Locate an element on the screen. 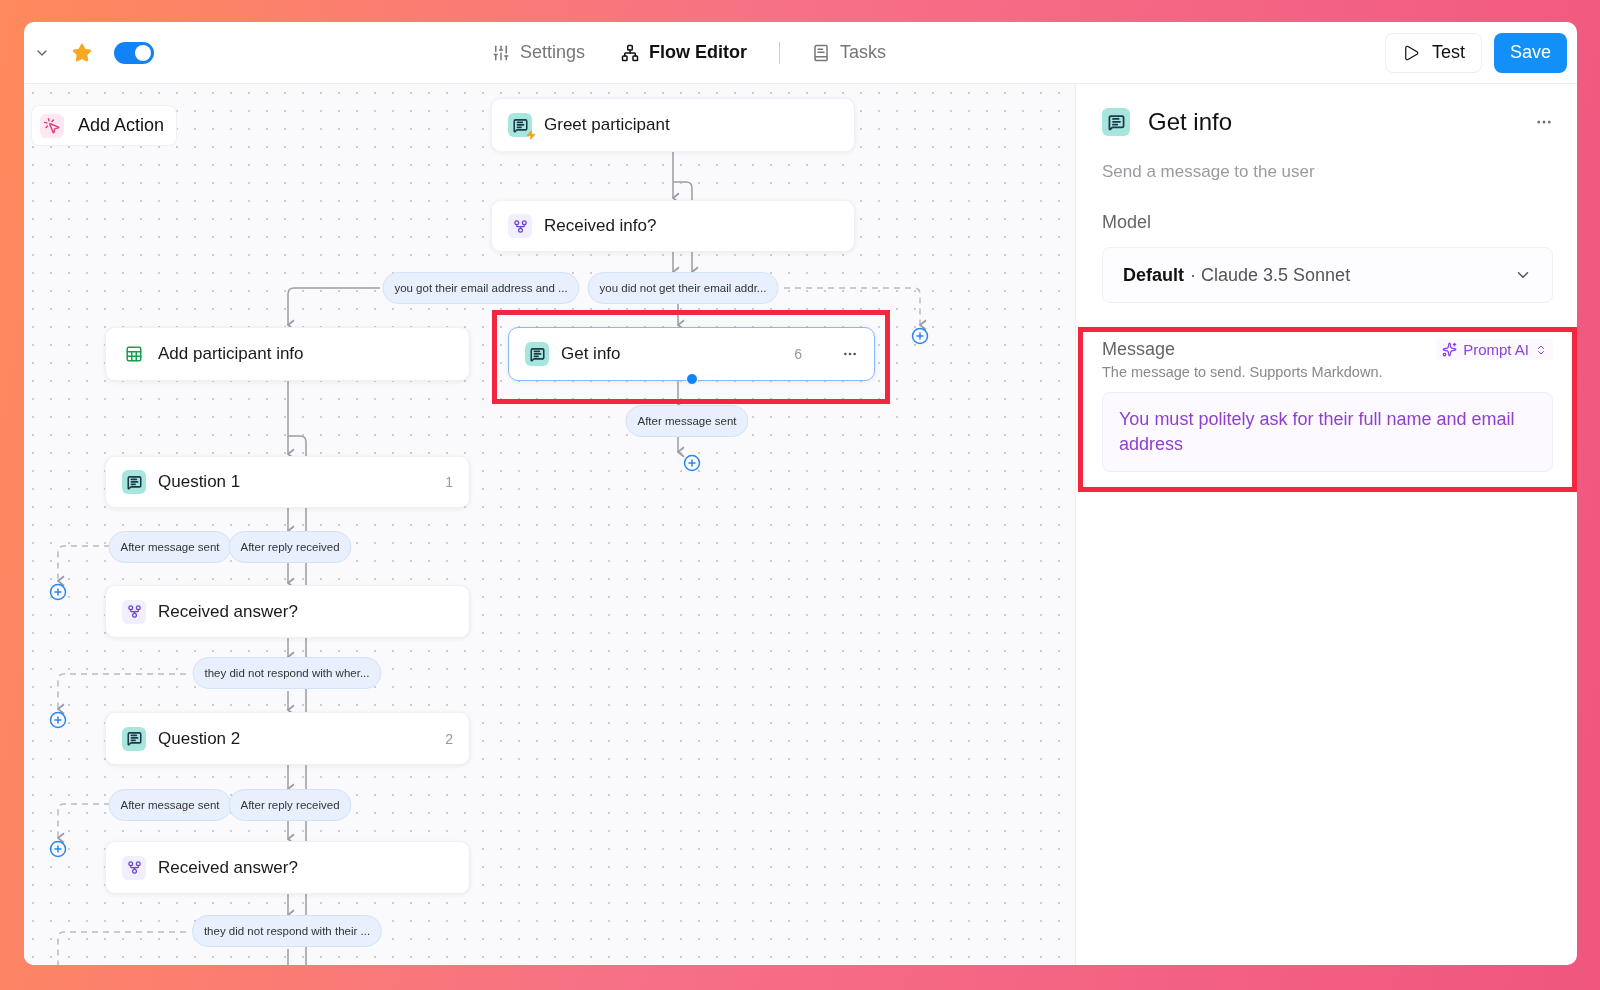 The image size is (1600, 990). toggle-switch is located at coordinates (134, 52).